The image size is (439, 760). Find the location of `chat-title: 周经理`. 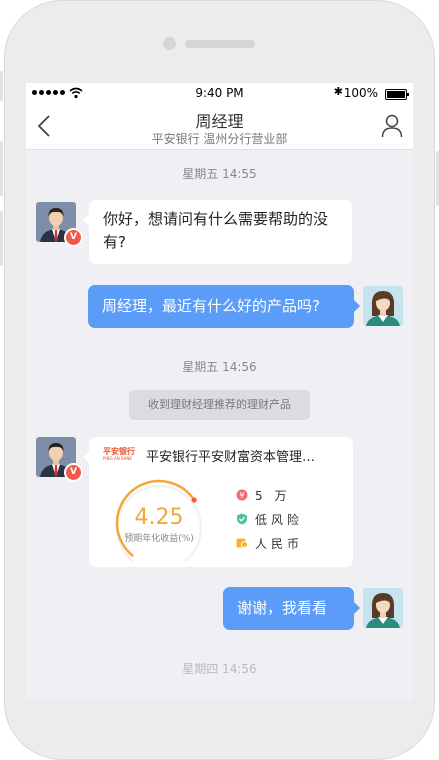

chat-title: 周经理 is located at coordinates (219, 121).